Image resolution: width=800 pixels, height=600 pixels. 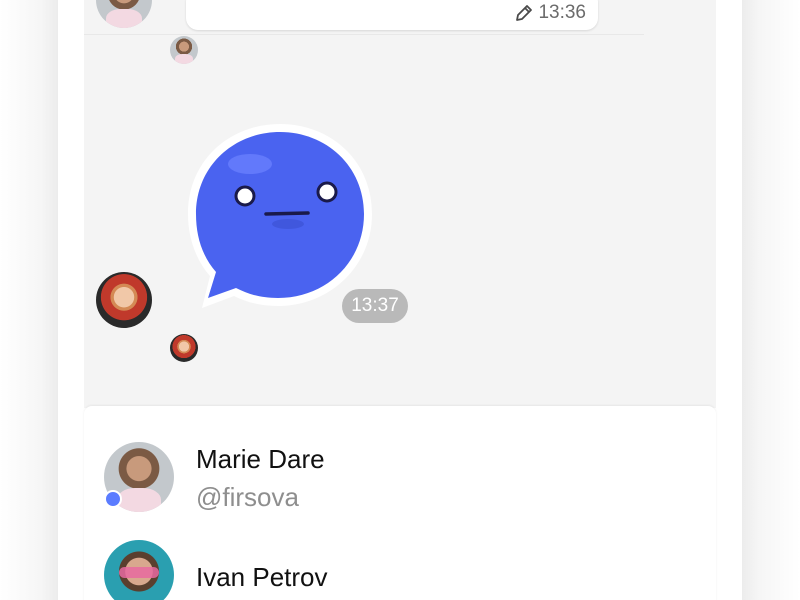 I want to click on user-name: Marie Dare, so click(x=260, y=459).